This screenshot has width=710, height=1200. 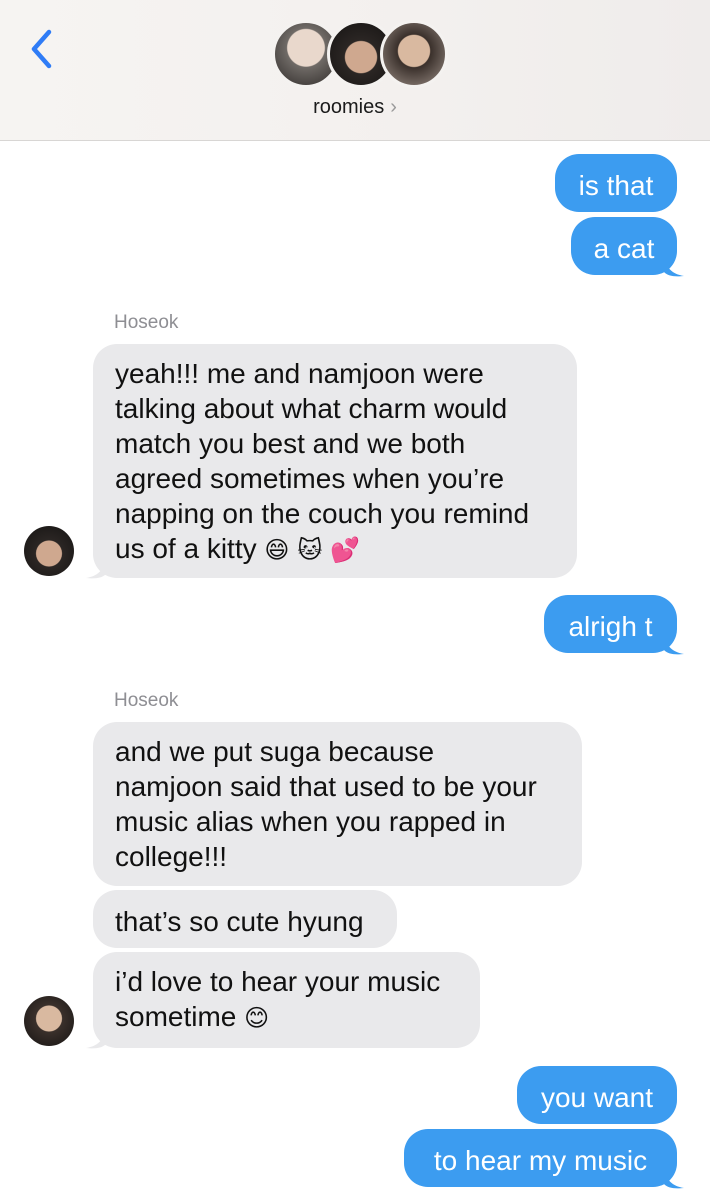 What do you see at coordinates (277, 550) in the screenshot?
I see `grinning-face-icon: 😄` at bounding box center [277, 550].